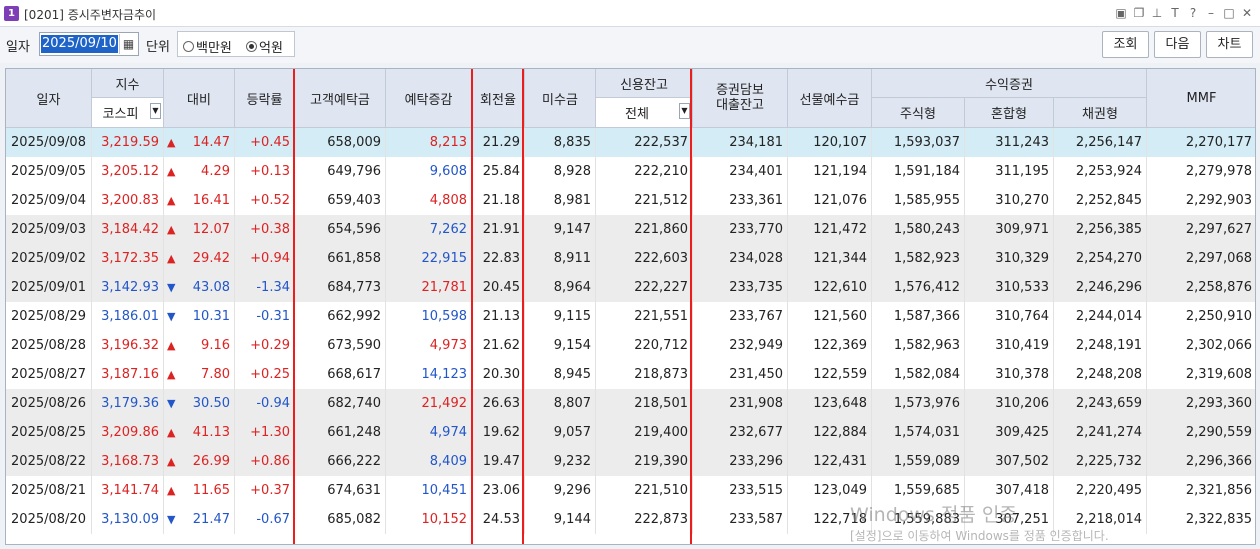  What do you see at coordinates (1022, 287) in the screenshot?
I see `cell-mixed-type-value: 310,533` at bounding box center [1022, 287].